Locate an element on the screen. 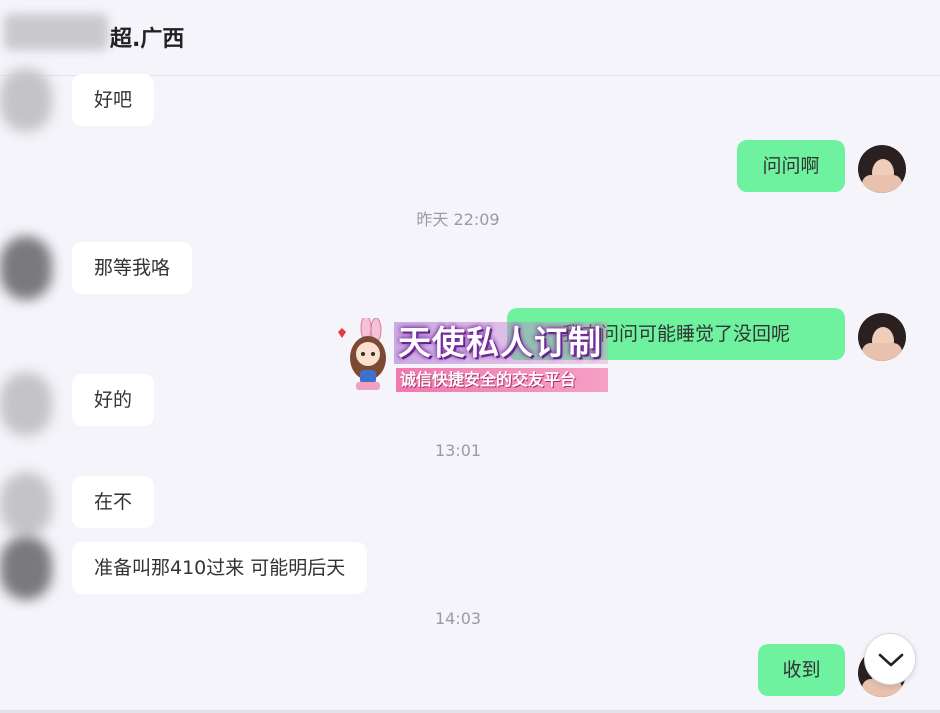 This screenshot has height=713, width=940. message-bubble-right: 问问啊 is located at coordinates (791, 166).